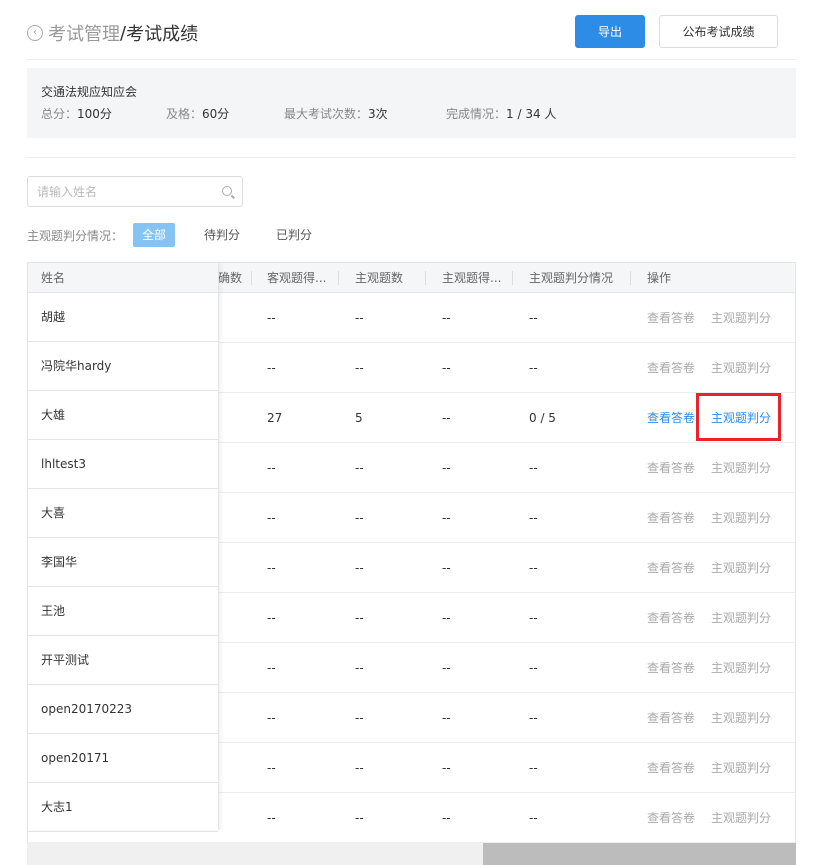  I want to click on name-search-input, so click(118, 191).